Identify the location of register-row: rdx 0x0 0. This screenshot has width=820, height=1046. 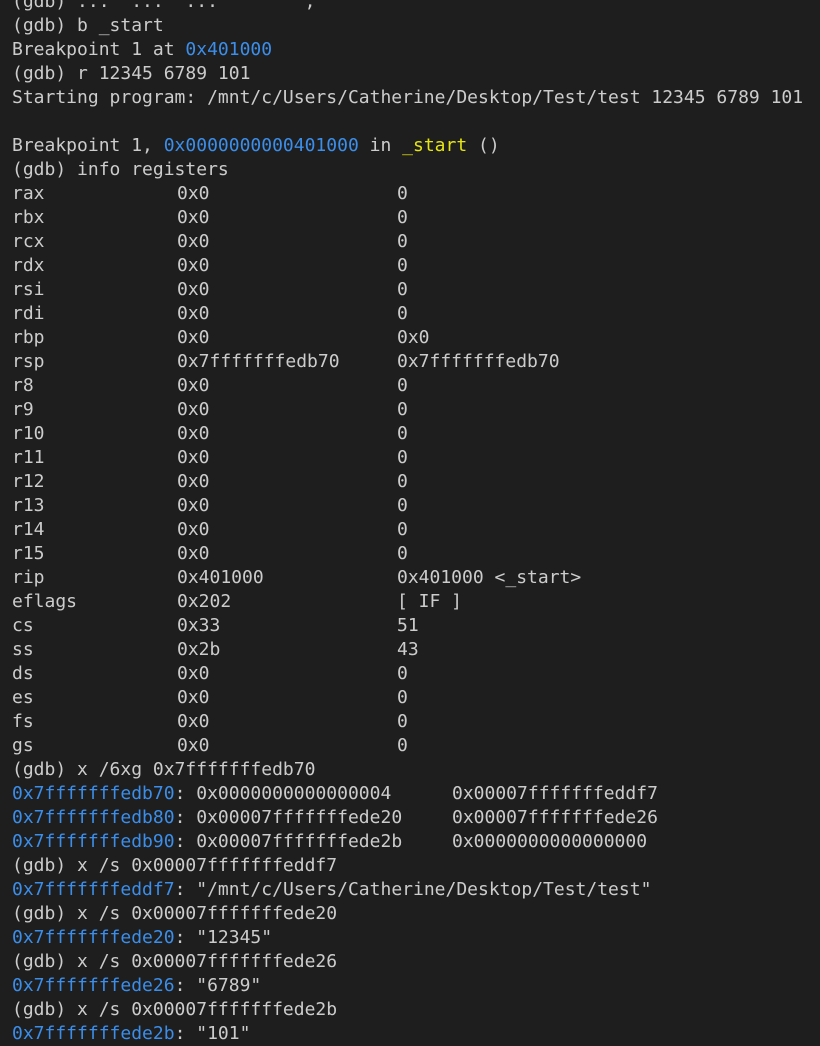
(416, 266).